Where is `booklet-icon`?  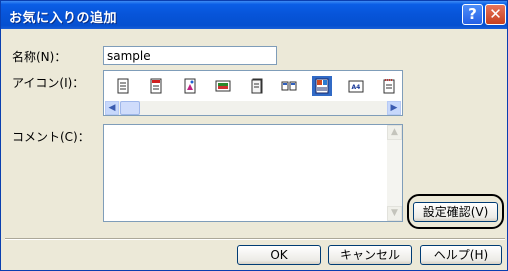 booklet-icon is located at coordinates (257, 86).